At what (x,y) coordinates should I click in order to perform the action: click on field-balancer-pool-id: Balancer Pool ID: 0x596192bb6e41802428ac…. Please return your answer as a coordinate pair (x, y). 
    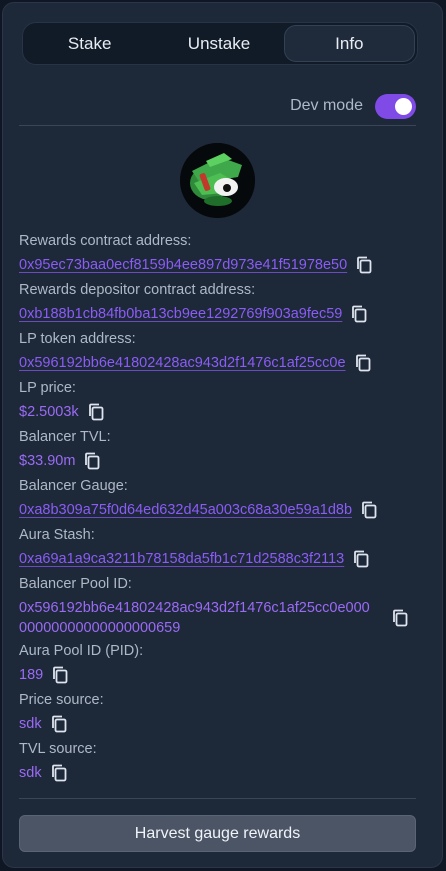
    Looking at the image, I should click on (216, 606).